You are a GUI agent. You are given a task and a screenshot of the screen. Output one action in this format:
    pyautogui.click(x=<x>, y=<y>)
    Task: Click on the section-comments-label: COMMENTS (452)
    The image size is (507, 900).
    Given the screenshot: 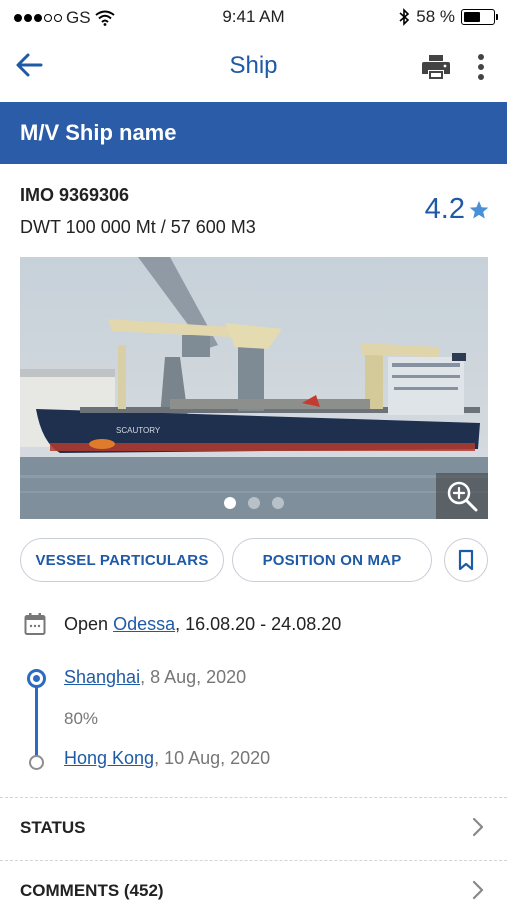 What is the action you would take?
    pyautogui.click(x=92, y=890)
    